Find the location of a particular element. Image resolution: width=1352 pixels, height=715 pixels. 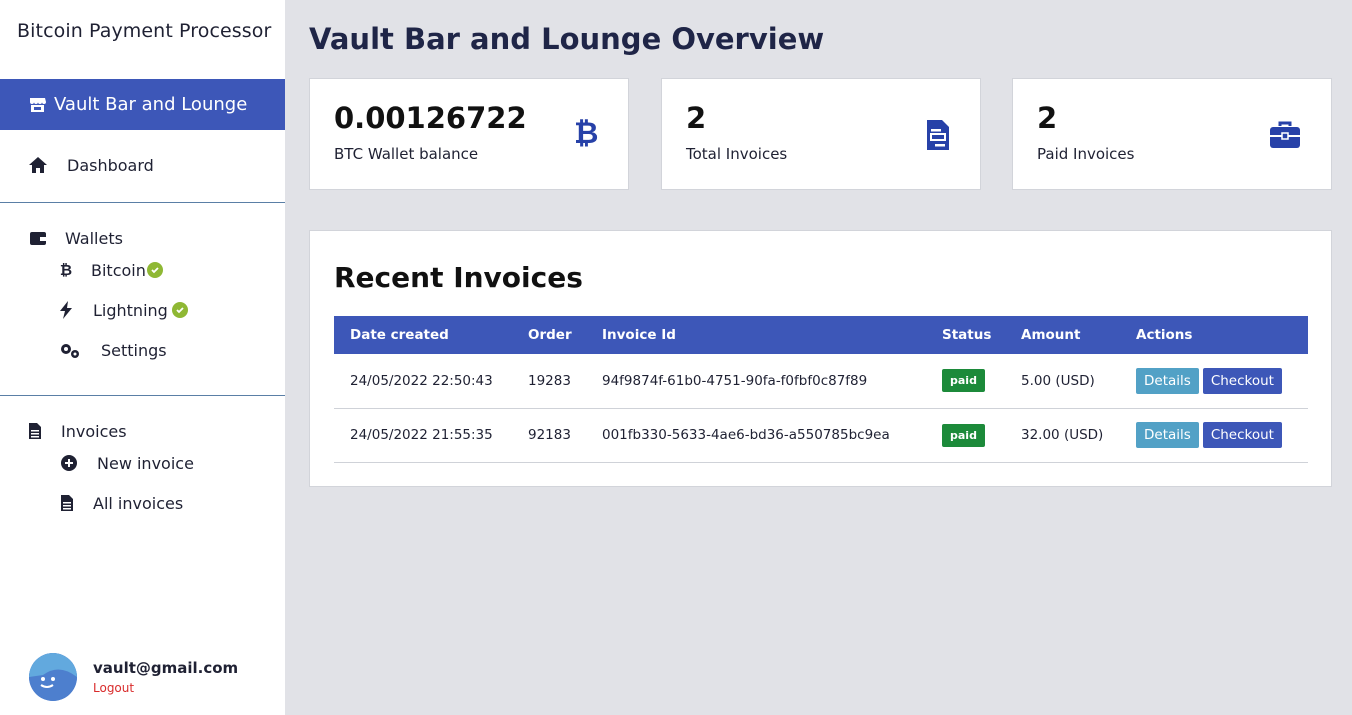

cell-invoice-id: 001fb330-5633-4ae6-bd36-a550785bc9ea is located at coordinates (746, 435).